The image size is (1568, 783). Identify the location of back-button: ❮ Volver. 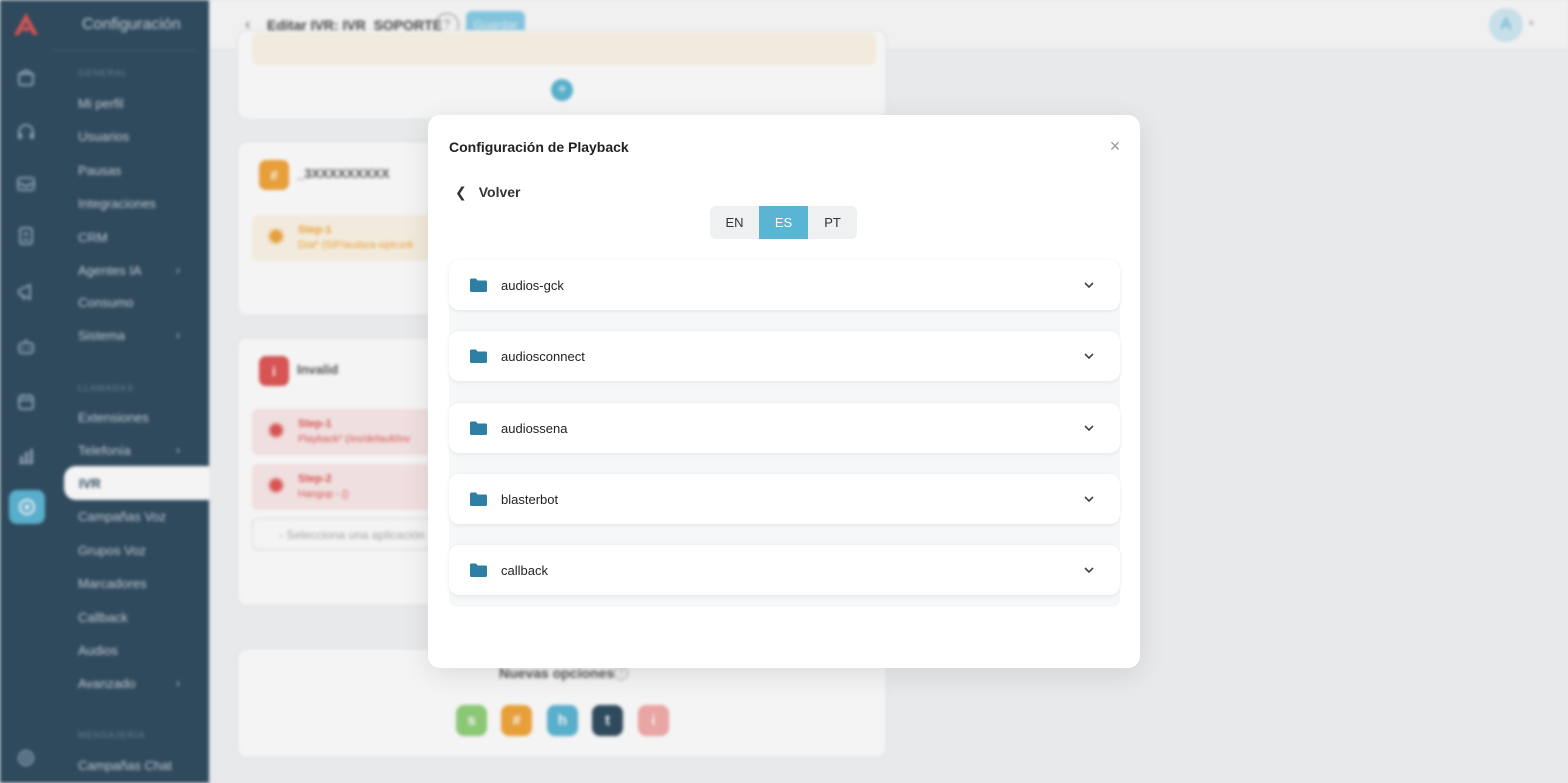
(488, 192).